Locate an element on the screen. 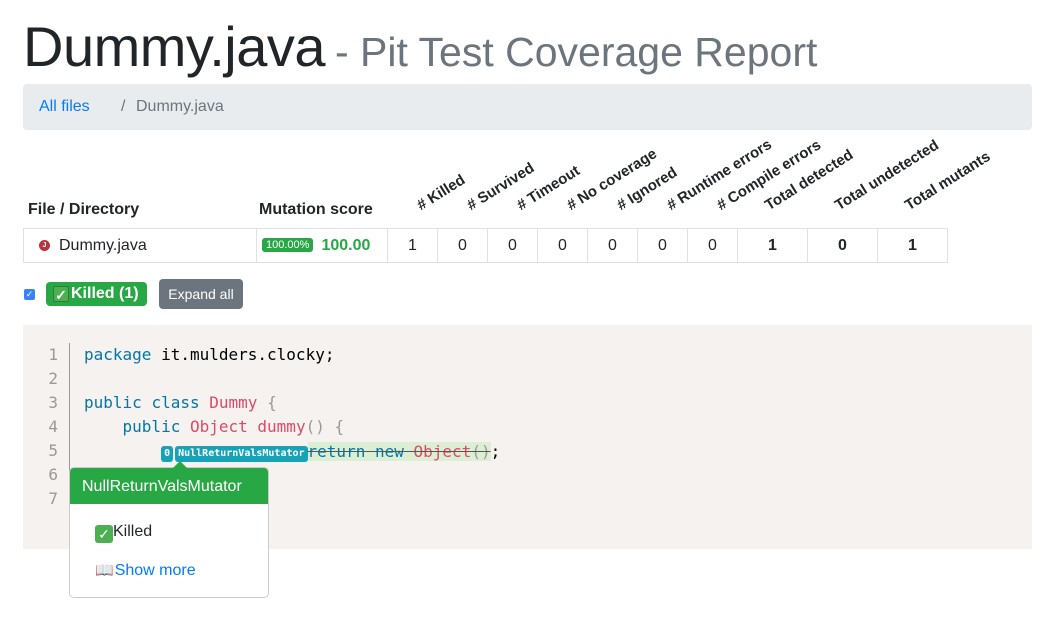 The image size is (1055, 620). keyword: class is located at coordinates (175, 402).